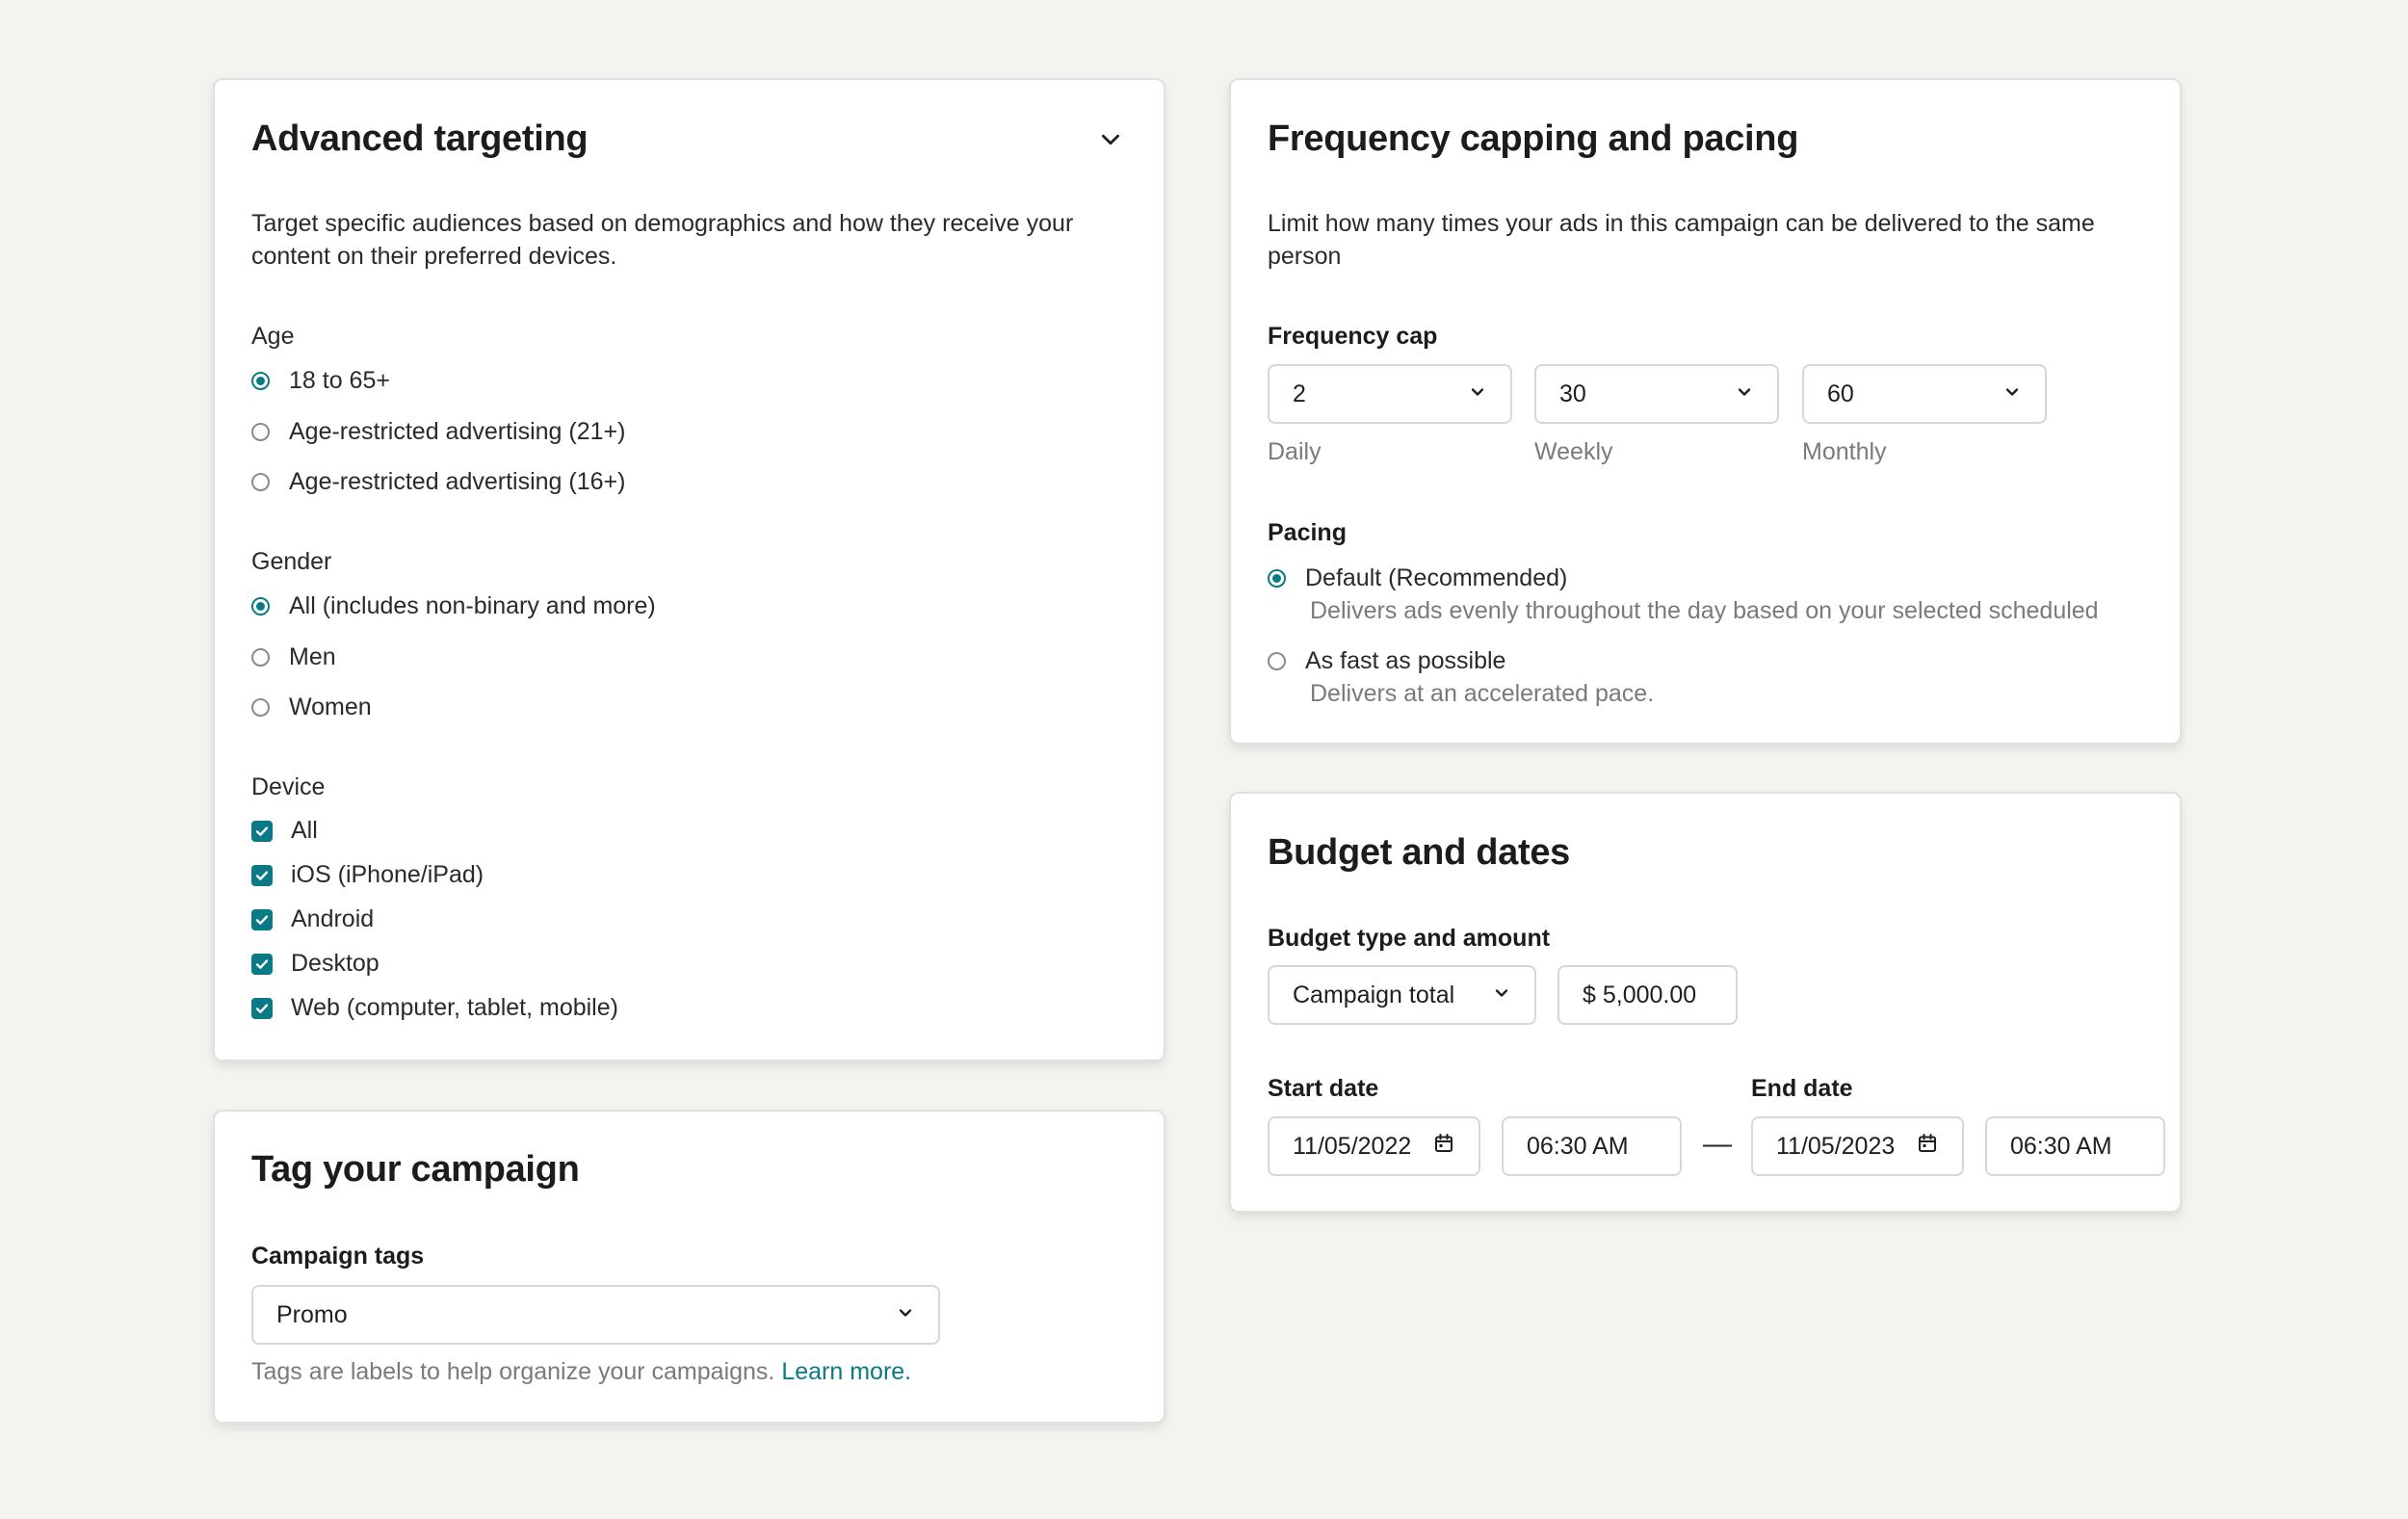 Image resolution: width=2408 pixels, height=1519 pixels. I want to click on pacing-option-description: Delivers at an accelerated pace., so click(1482, 693).